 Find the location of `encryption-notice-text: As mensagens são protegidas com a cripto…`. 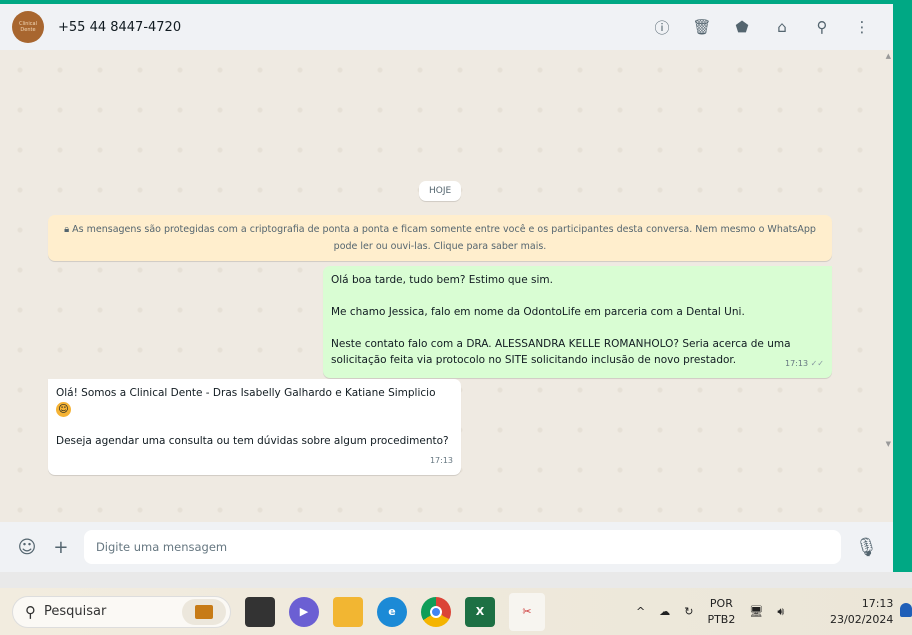

encryption-notice-text: As mensagens são protegidas com a cripto… is located at coordinates (444, 238).